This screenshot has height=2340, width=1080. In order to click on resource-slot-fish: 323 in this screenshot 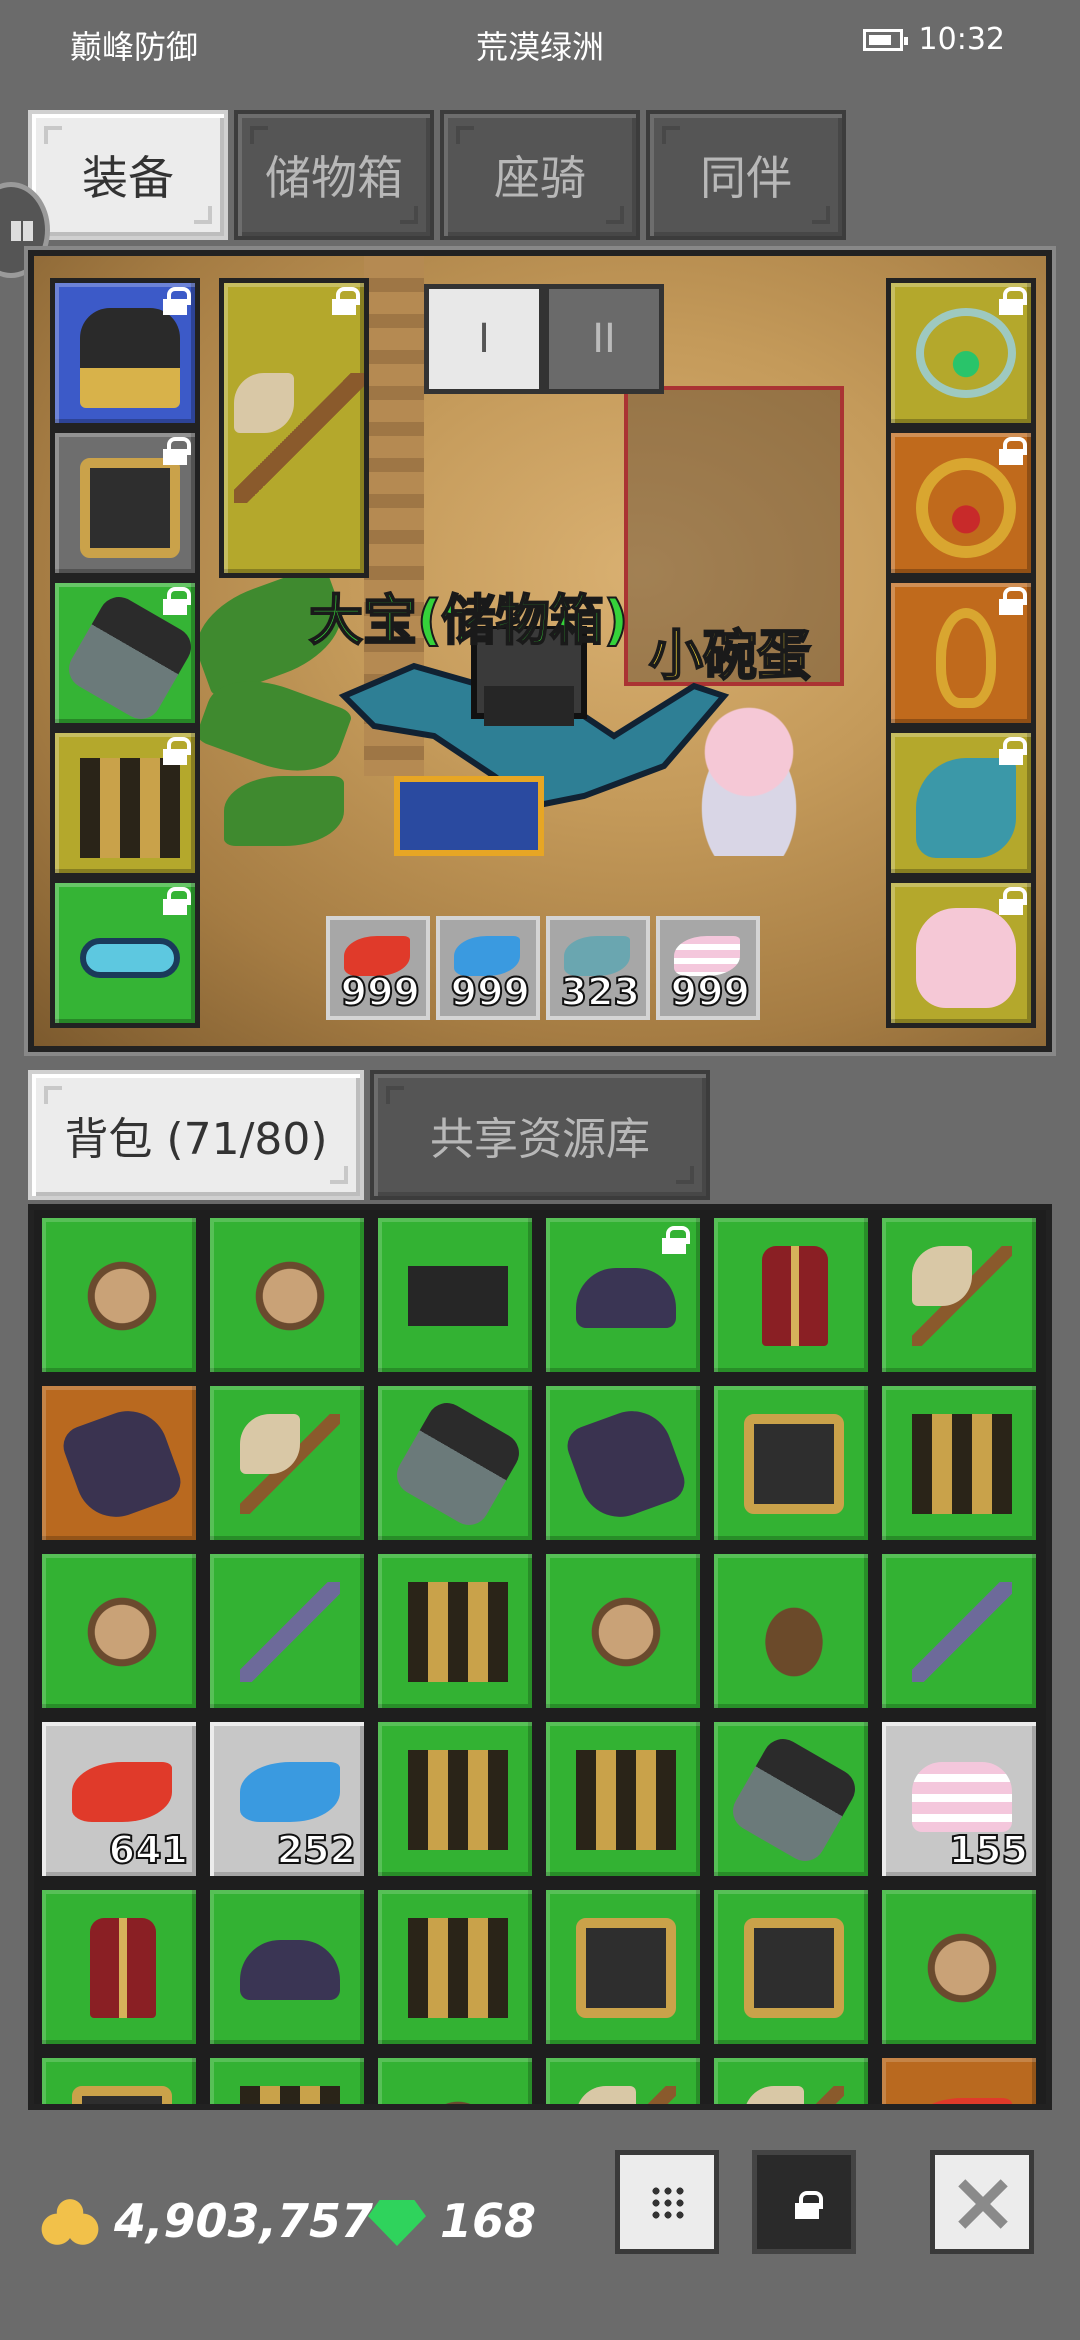, I will do `click(598, 968)`.